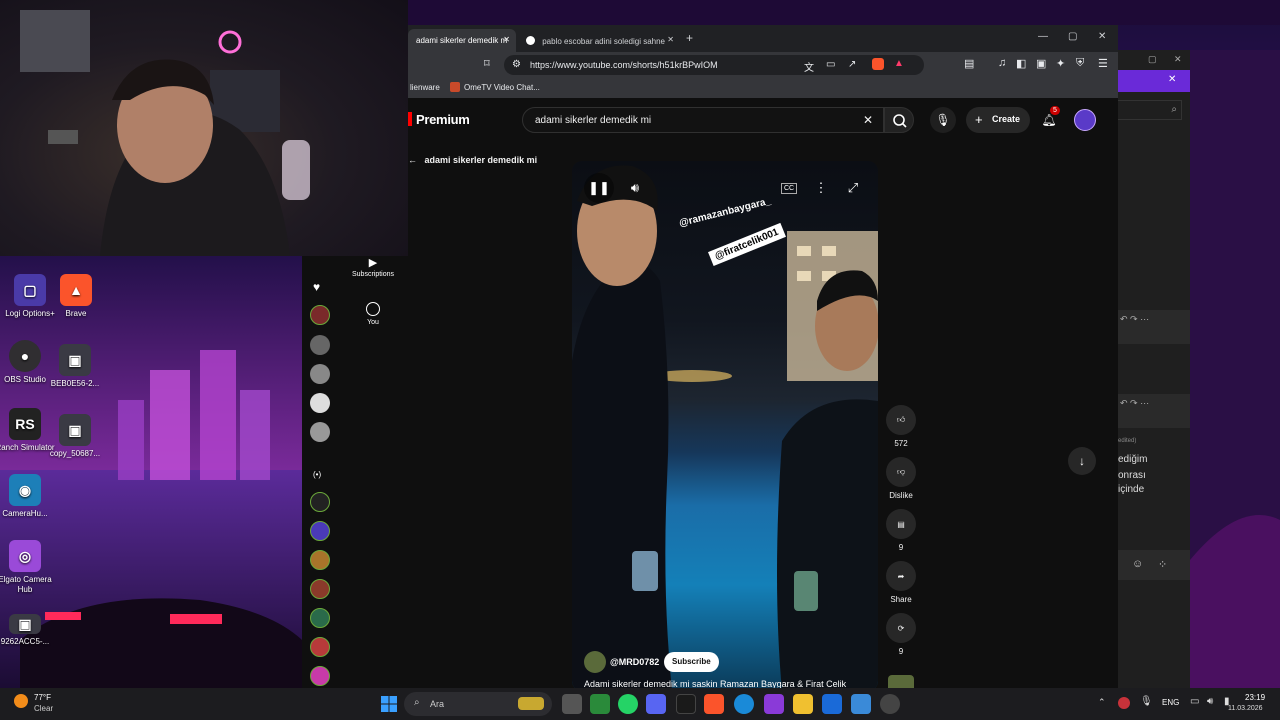  What do you see at coordinates (487, 63) in the screenshot?
I see `bookmark-icon: ⌑` at bounding box center [487, 63].